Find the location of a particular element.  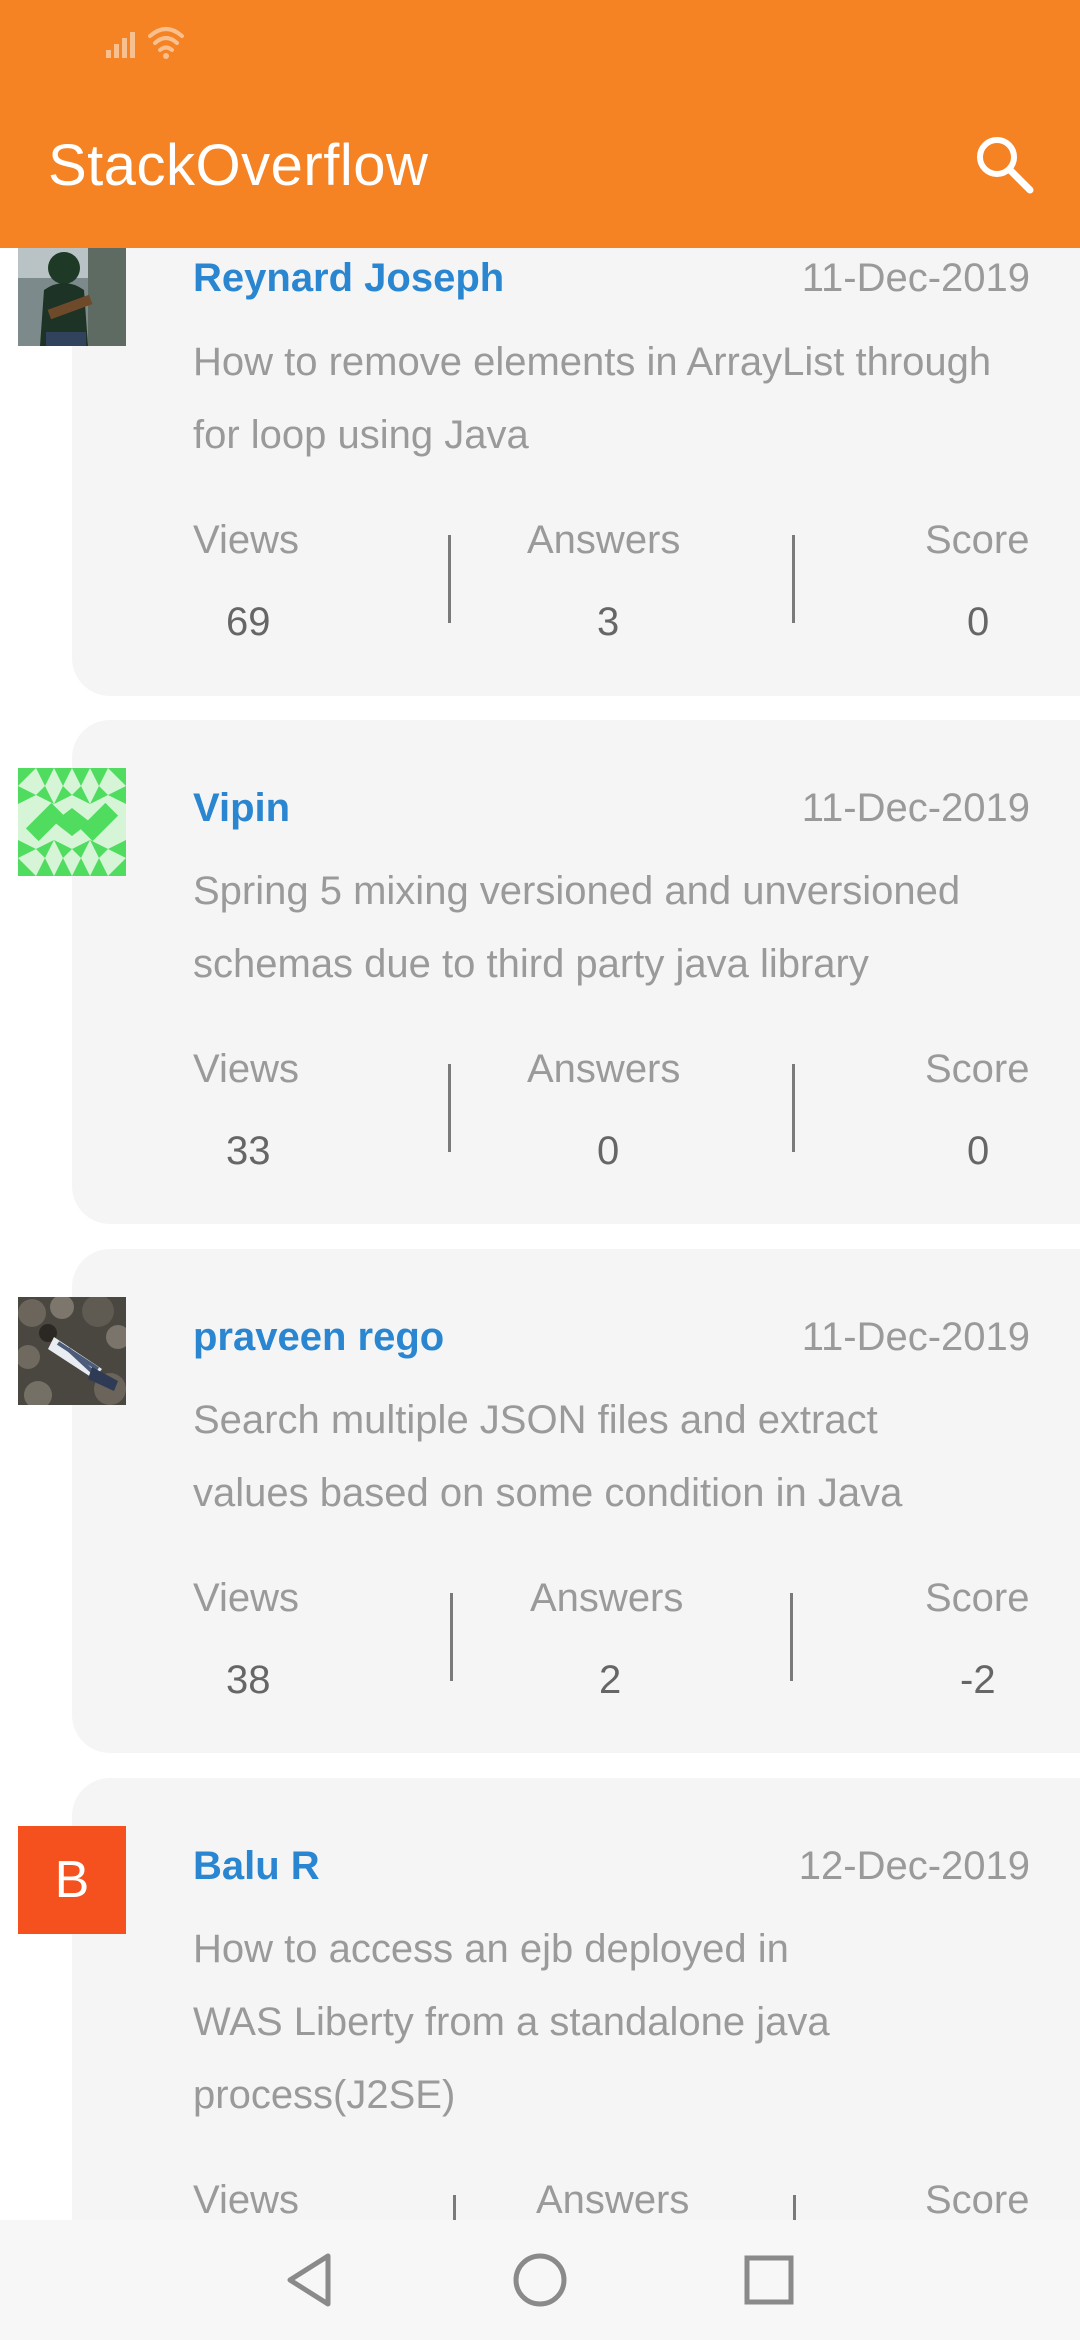

home-circle-icon is located at coordinates (540, 2280).